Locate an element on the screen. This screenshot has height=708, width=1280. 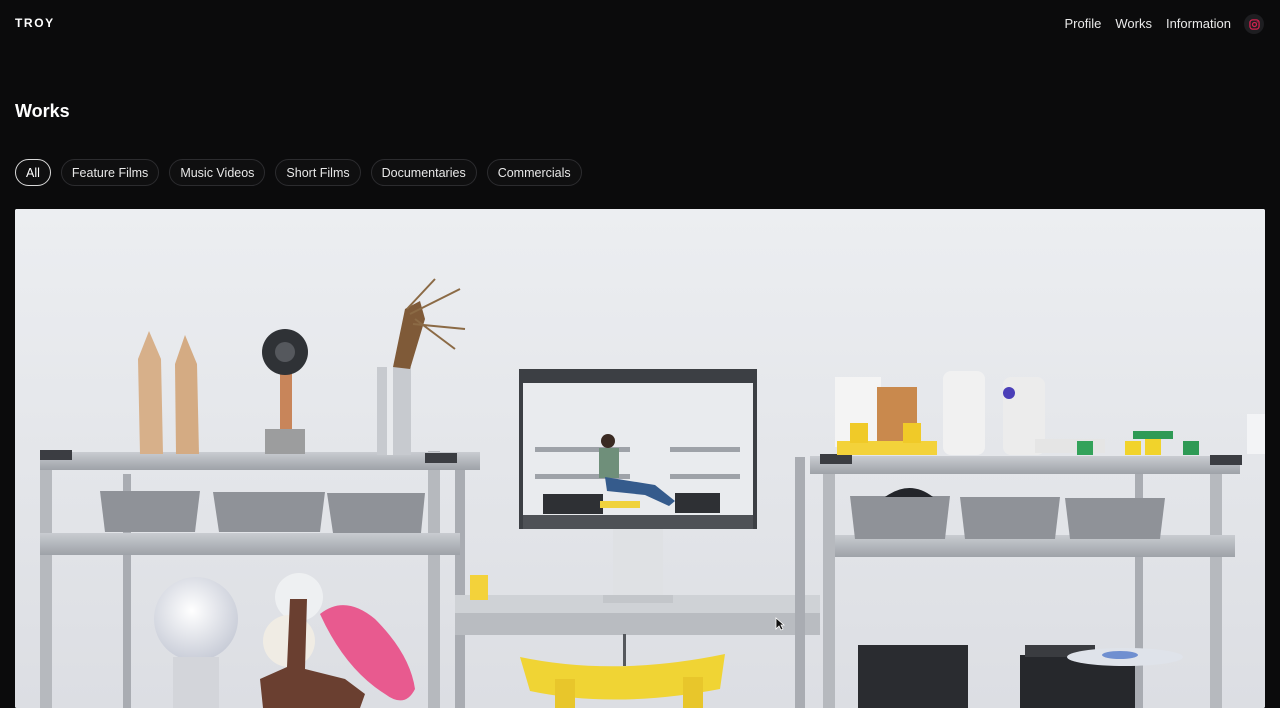
brand-logo: TROY is located at coordinates (35, 23).